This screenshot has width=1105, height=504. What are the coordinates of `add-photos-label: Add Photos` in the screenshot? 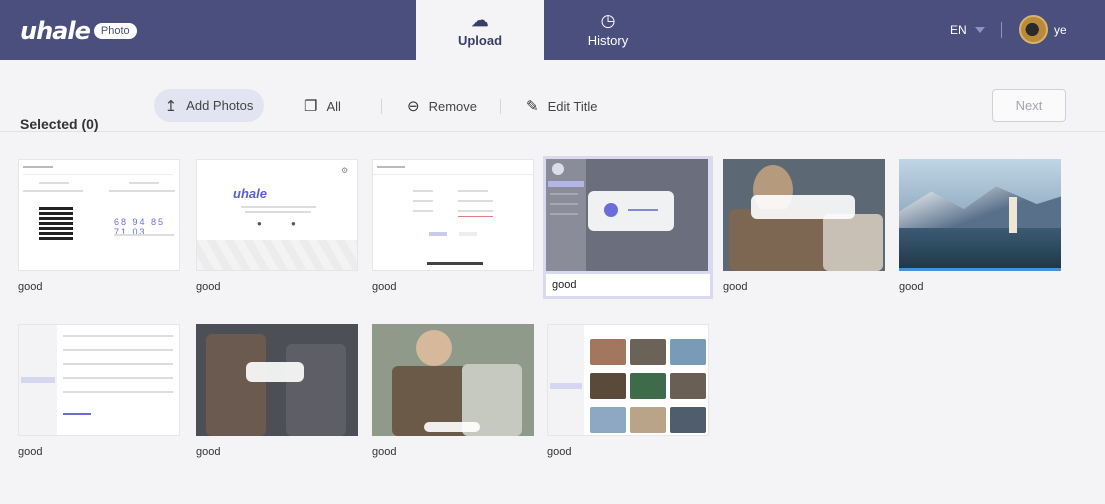 It's located at (220, 105).